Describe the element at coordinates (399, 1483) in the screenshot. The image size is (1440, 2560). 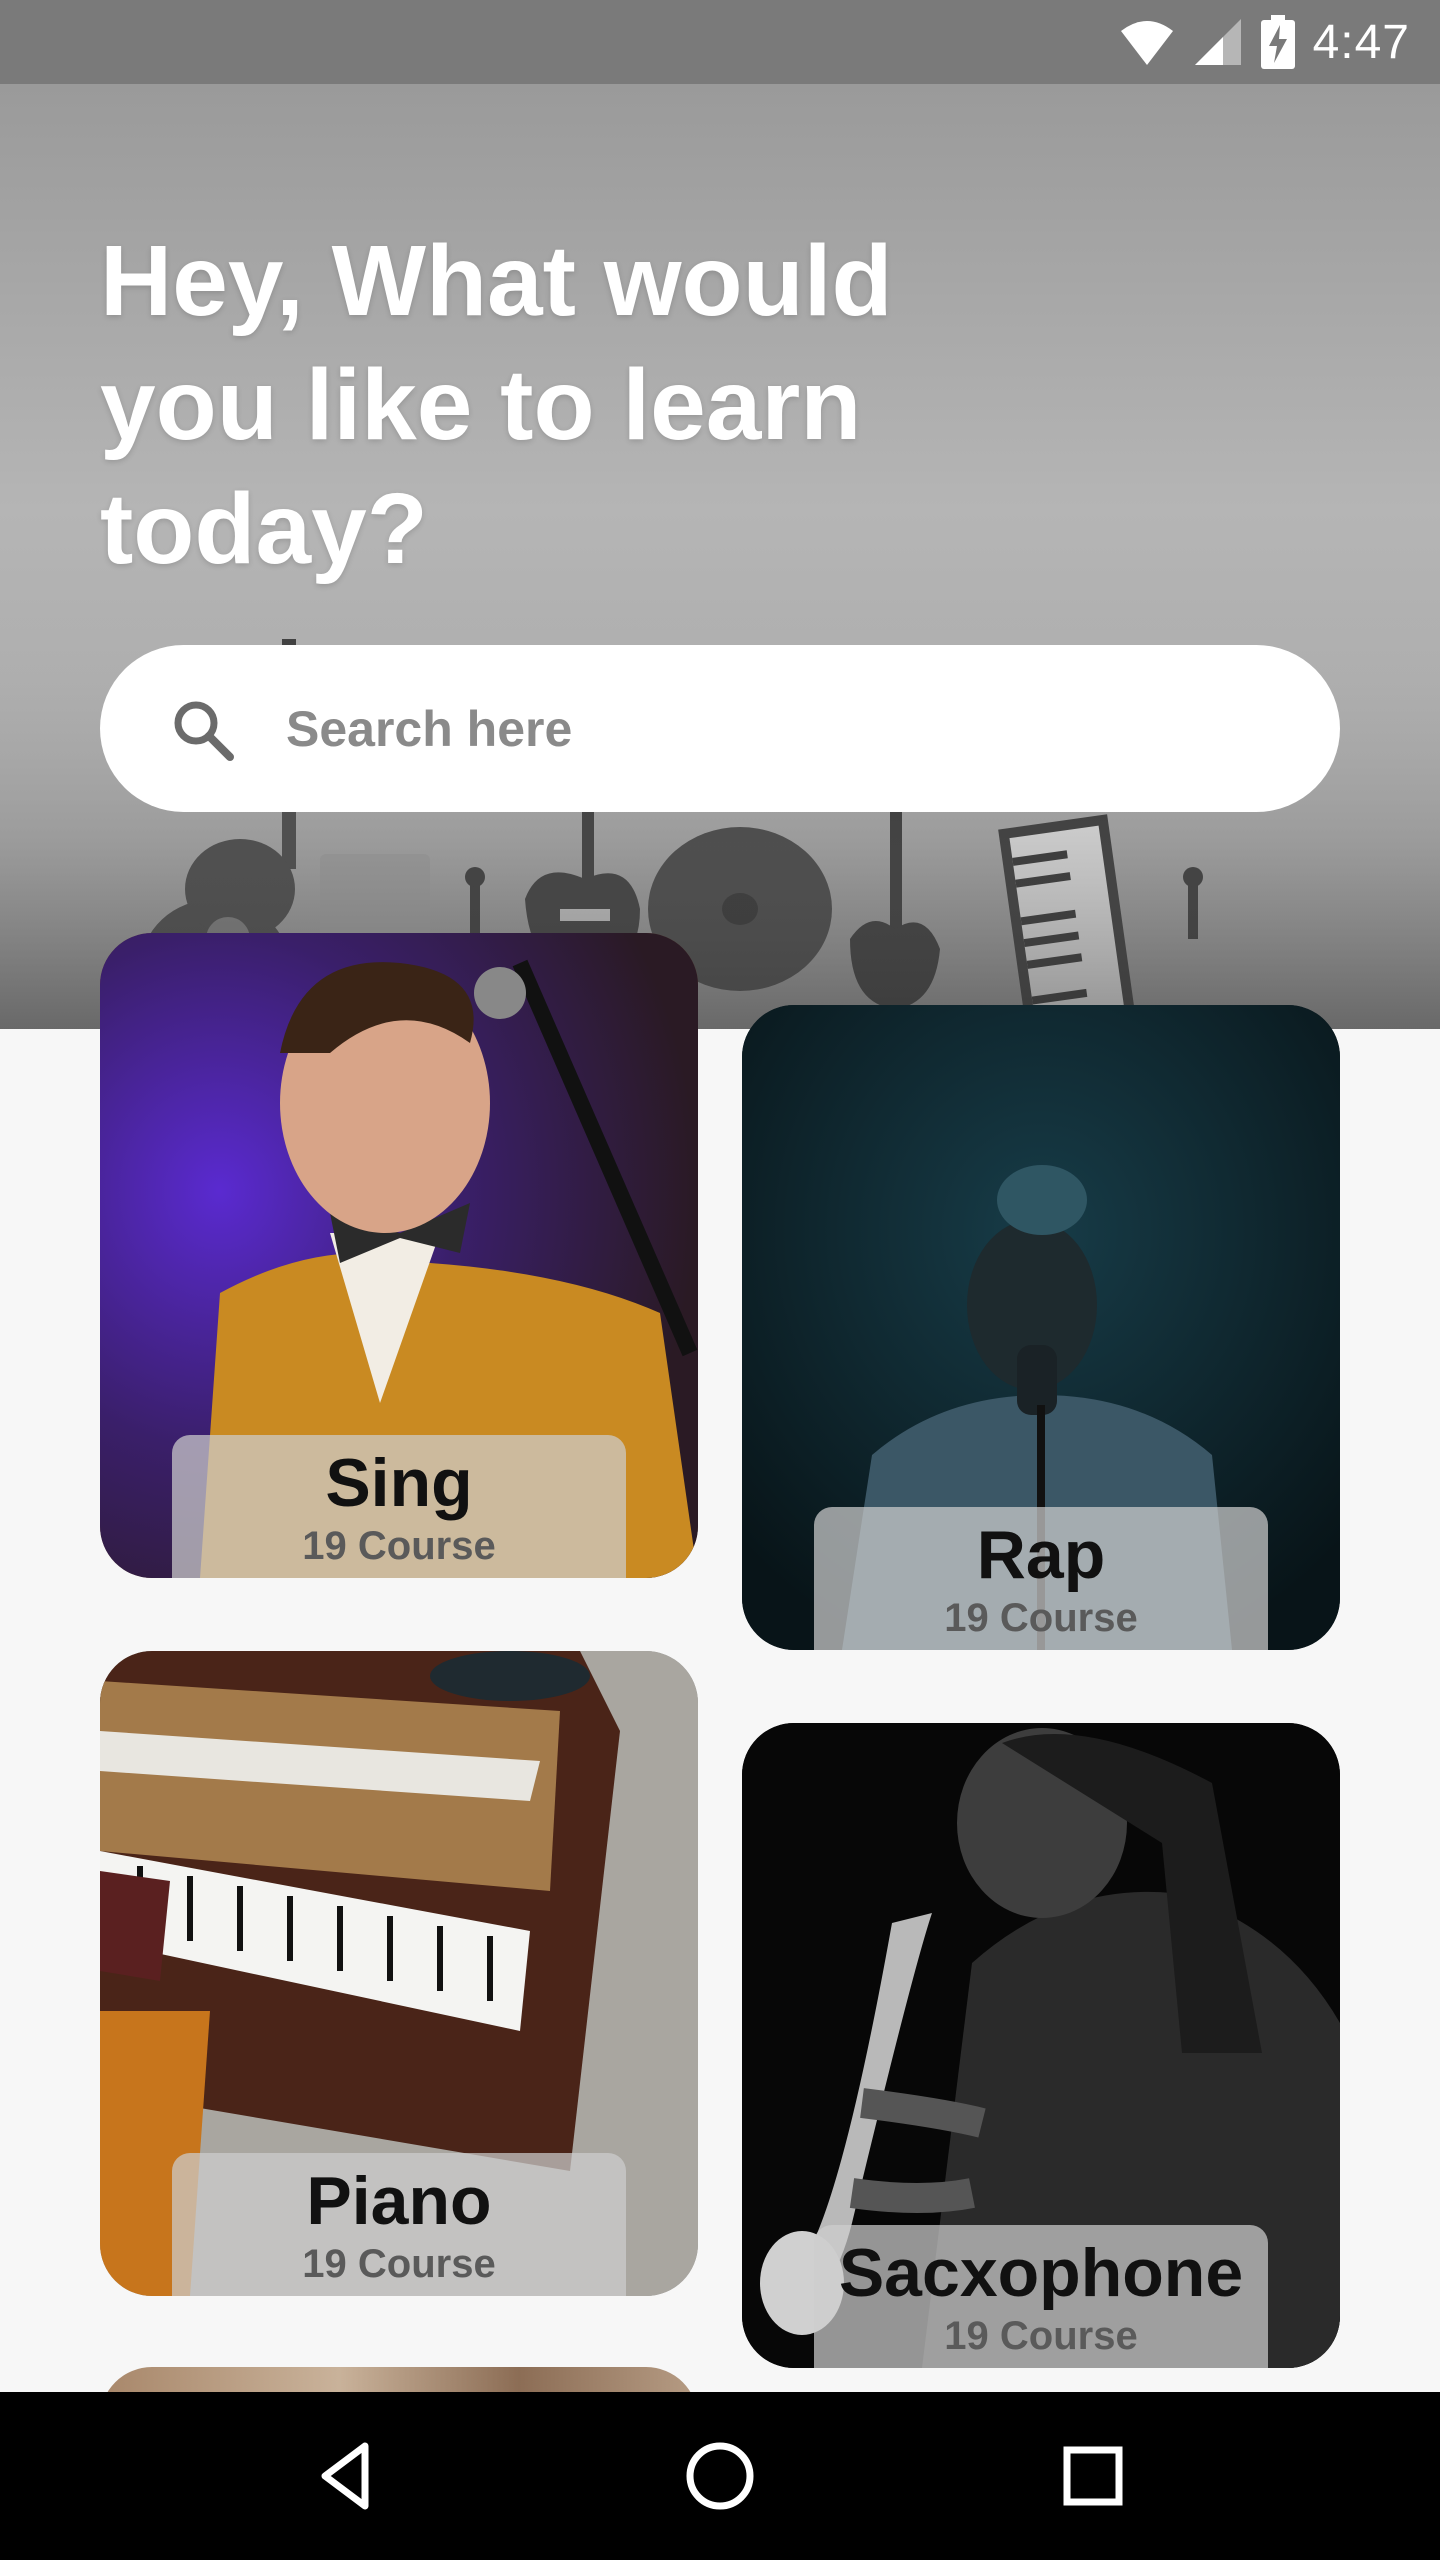
I see `category-title: Sing` at that location.